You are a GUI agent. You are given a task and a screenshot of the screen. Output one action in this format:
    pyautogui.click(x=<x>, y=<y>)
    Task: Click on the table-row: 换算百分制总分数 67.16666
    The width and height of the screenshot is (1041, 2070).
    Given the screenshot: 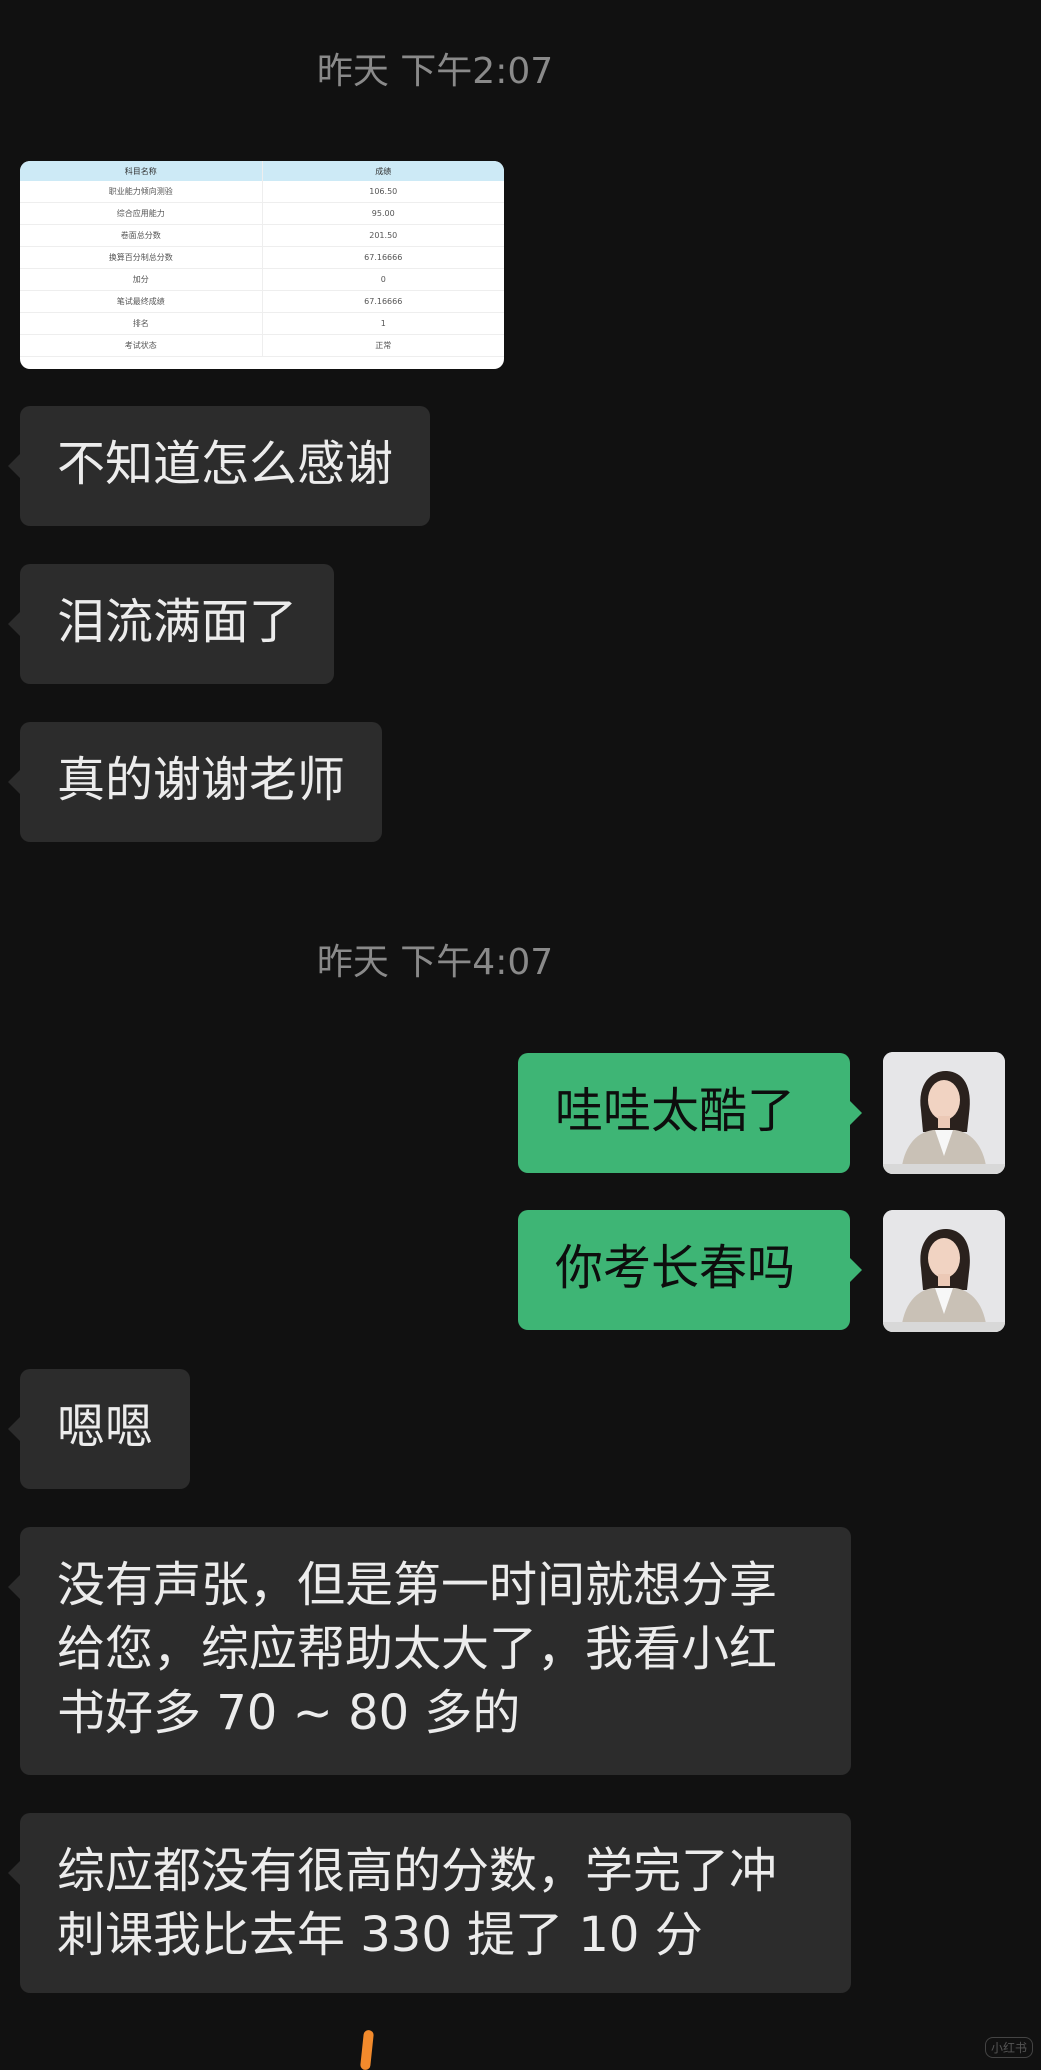 What is the action you would take?
    pyautogui.click(x=262, y=257)
    